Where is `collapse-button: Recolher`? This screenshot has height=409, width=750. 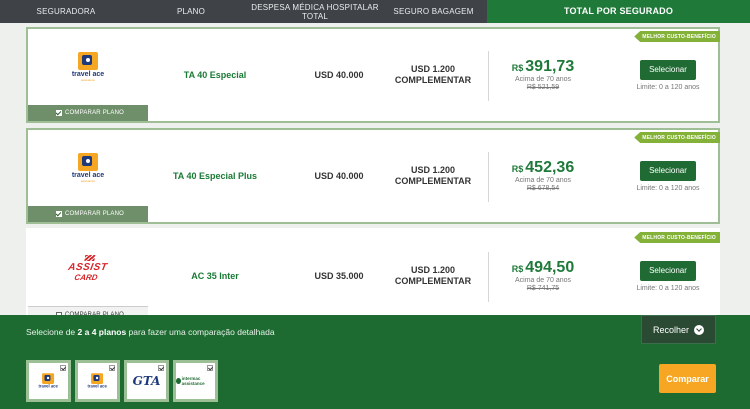 collapse-button: Recolher is located at coordinates (678, 329).